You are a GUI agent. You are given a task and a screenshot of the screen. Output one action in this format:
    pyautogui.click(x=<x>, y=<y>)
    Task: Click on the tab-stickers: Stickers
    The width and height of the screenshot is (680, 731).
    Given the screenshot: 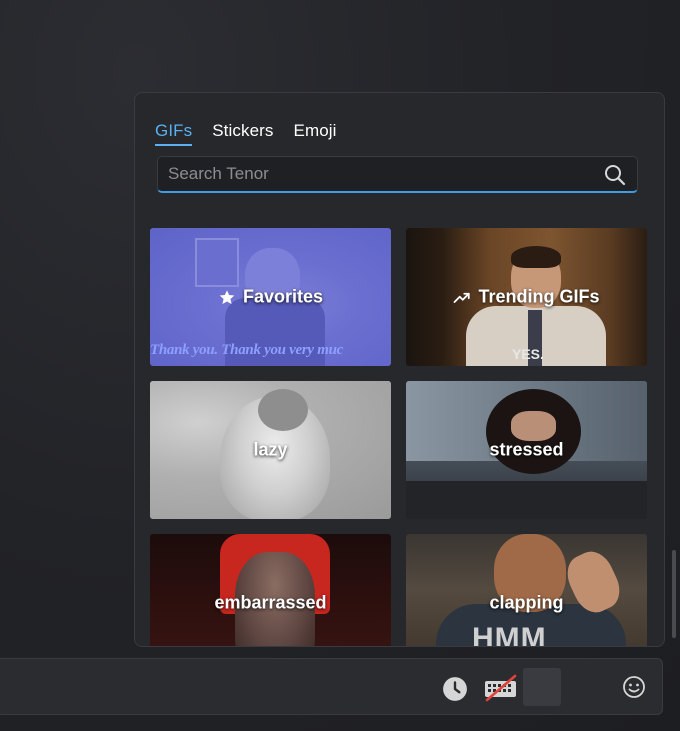 What is the action you would take?
    pyautogui.click(x=242, y=133)
    